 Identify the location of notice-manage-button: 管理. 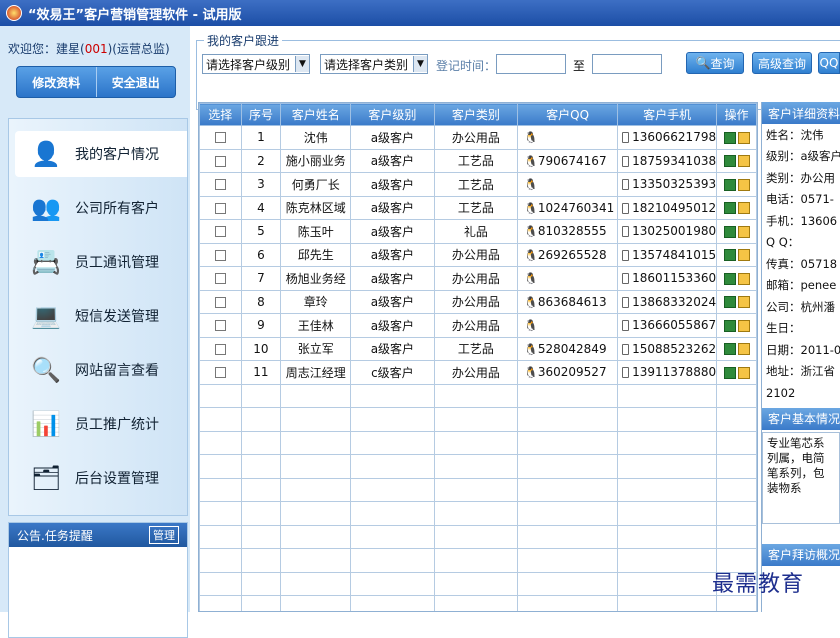
(164, 535).